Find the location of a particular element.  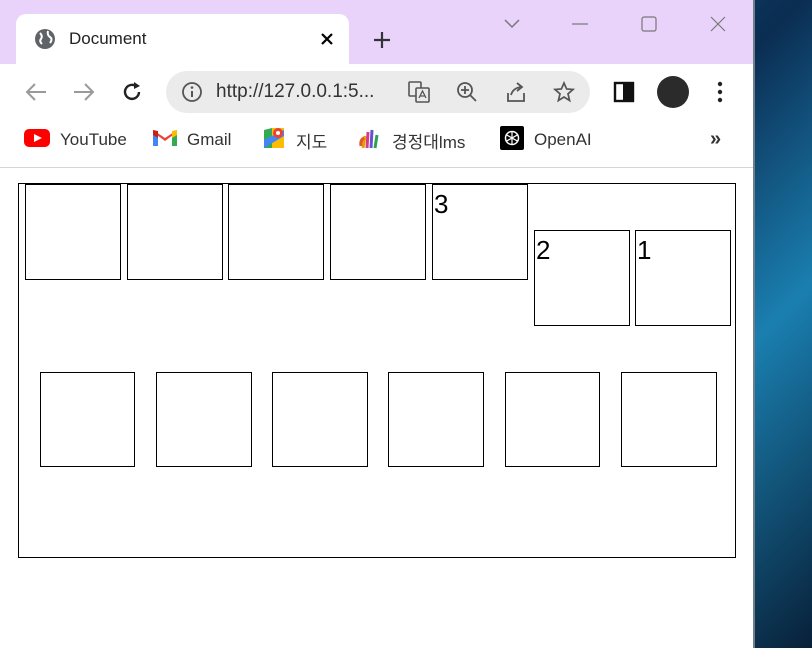

translate-icon is located at coordinates (419, 92).